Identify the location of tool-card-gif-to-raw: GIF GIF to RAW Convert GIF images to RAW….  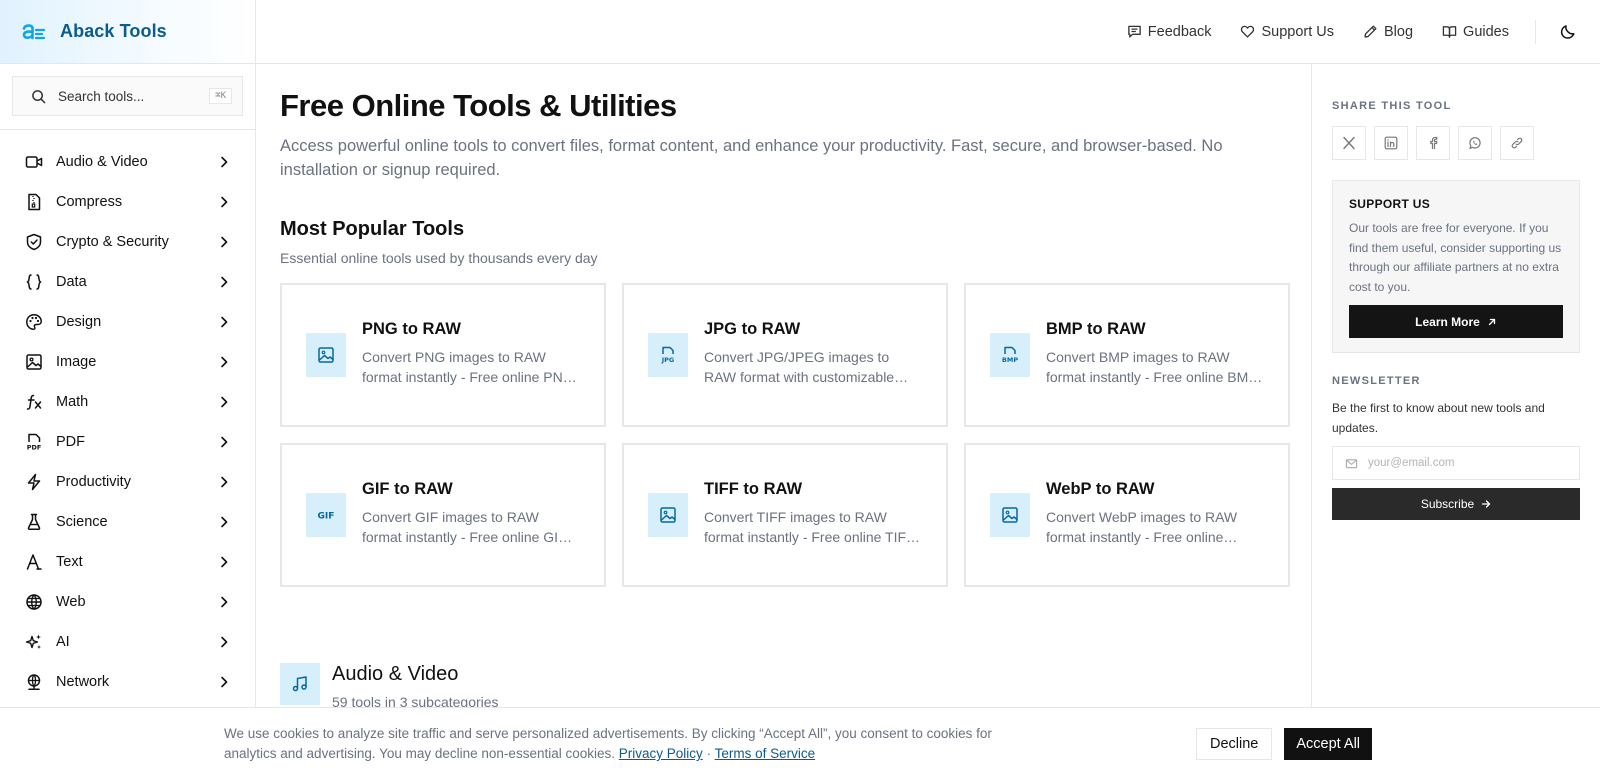
(443, 515).